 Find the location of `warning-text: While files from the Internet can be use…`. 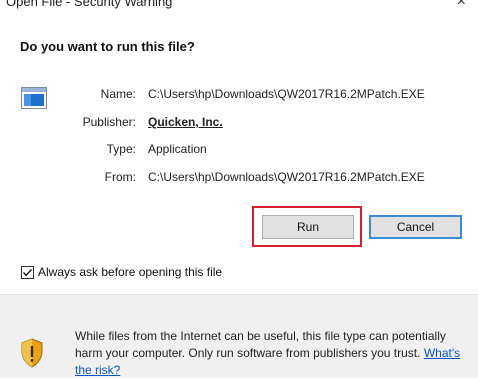

warning-text: While files from the Internet can be use… is located at coordinates (260, 344).